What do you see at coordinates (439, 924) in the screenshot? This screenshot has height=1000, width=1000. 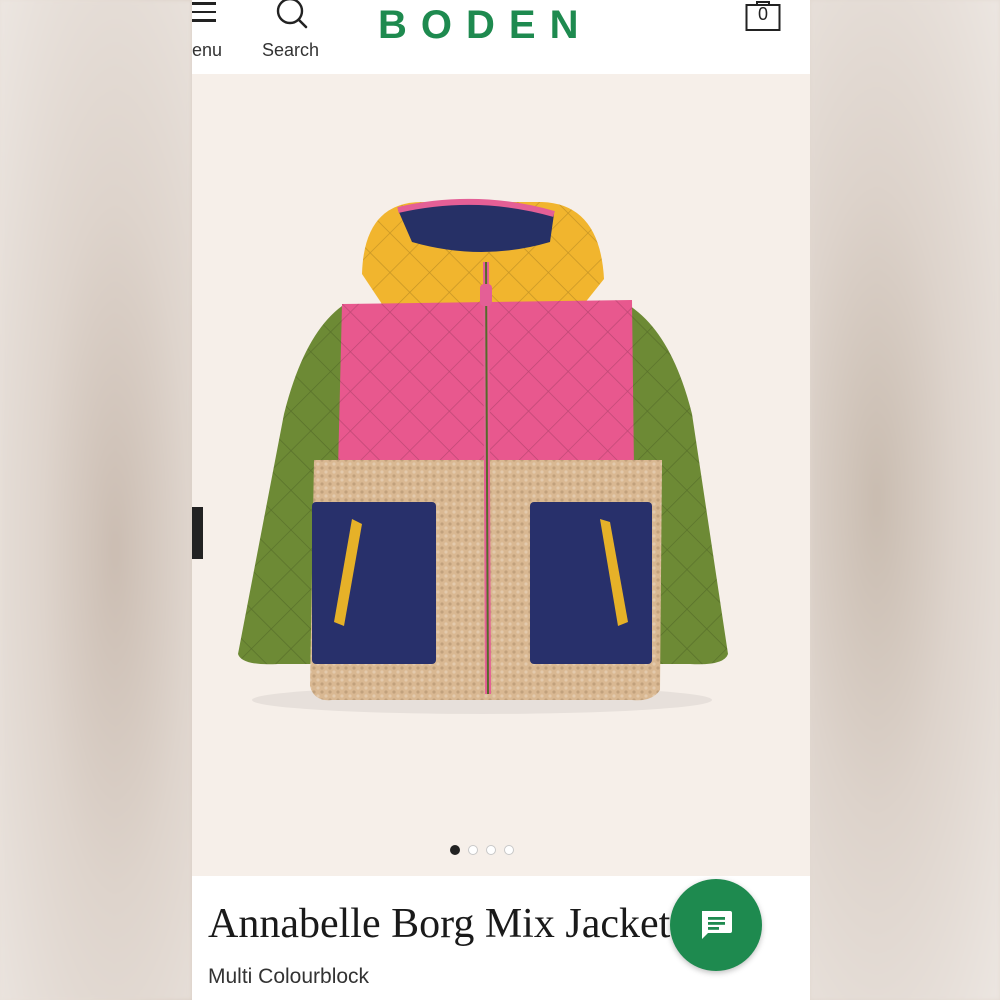 I see `product-title: Annabelle Borg Mix Jacket` at bounding box center [439, 924].